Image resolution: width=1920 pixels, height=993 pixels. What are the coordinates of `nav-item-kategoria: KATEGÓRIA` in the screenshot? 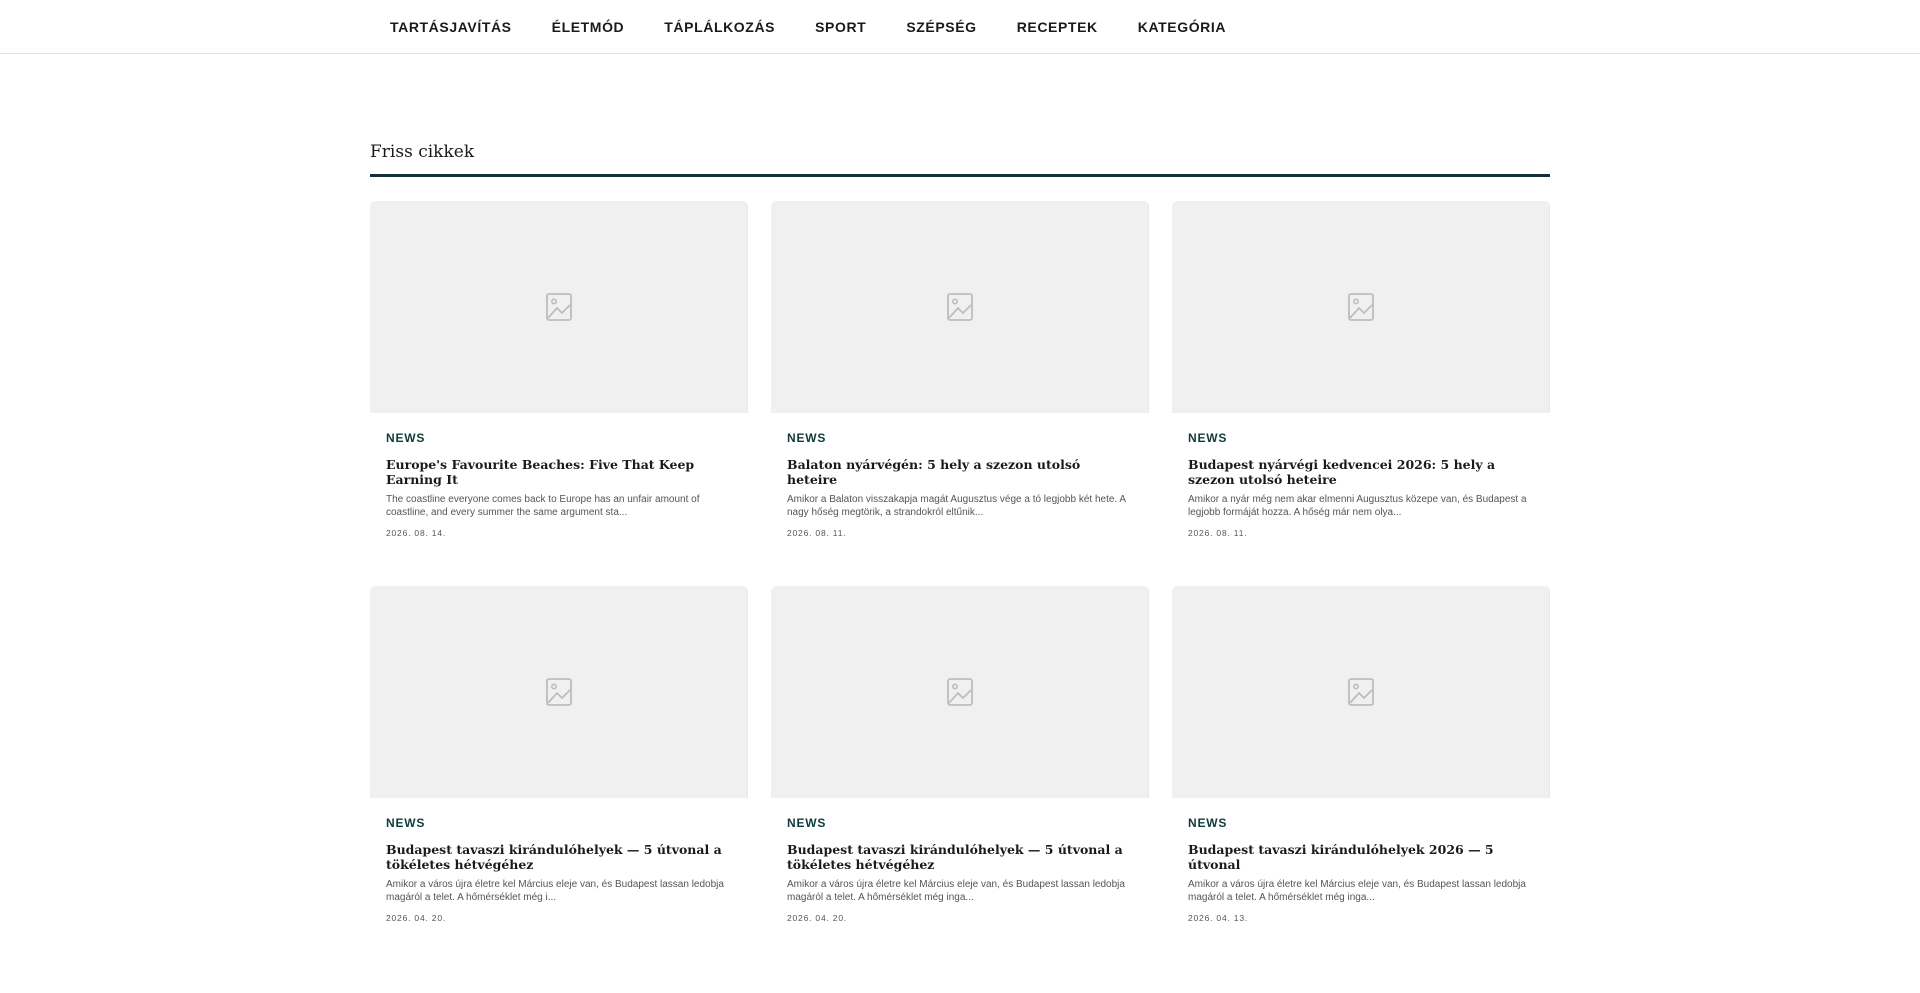 It's located at (1182, 27).